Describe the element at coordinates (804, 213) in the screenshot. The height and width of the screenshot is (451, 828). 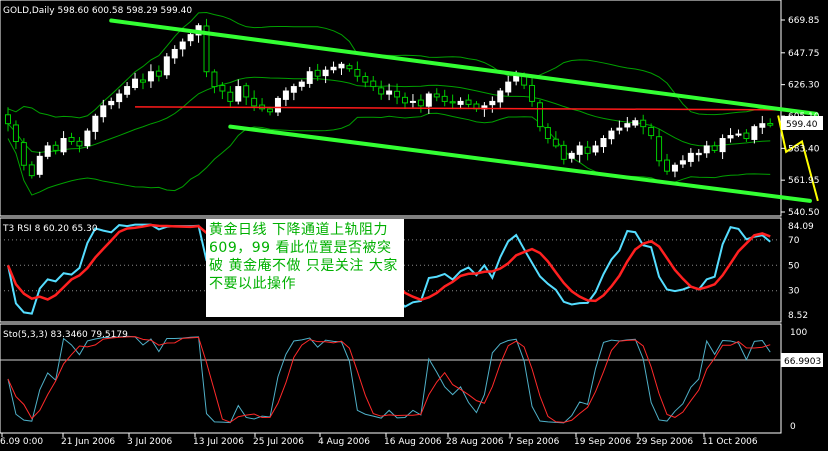
I see `price-tick-label: 540.50` at that location.